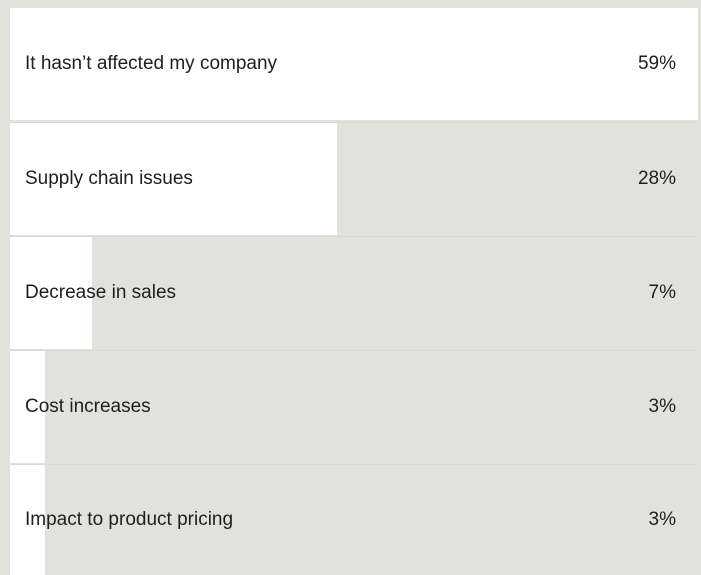  I want to click on bar-category-label: Decrease in sales, so click(101, 292).